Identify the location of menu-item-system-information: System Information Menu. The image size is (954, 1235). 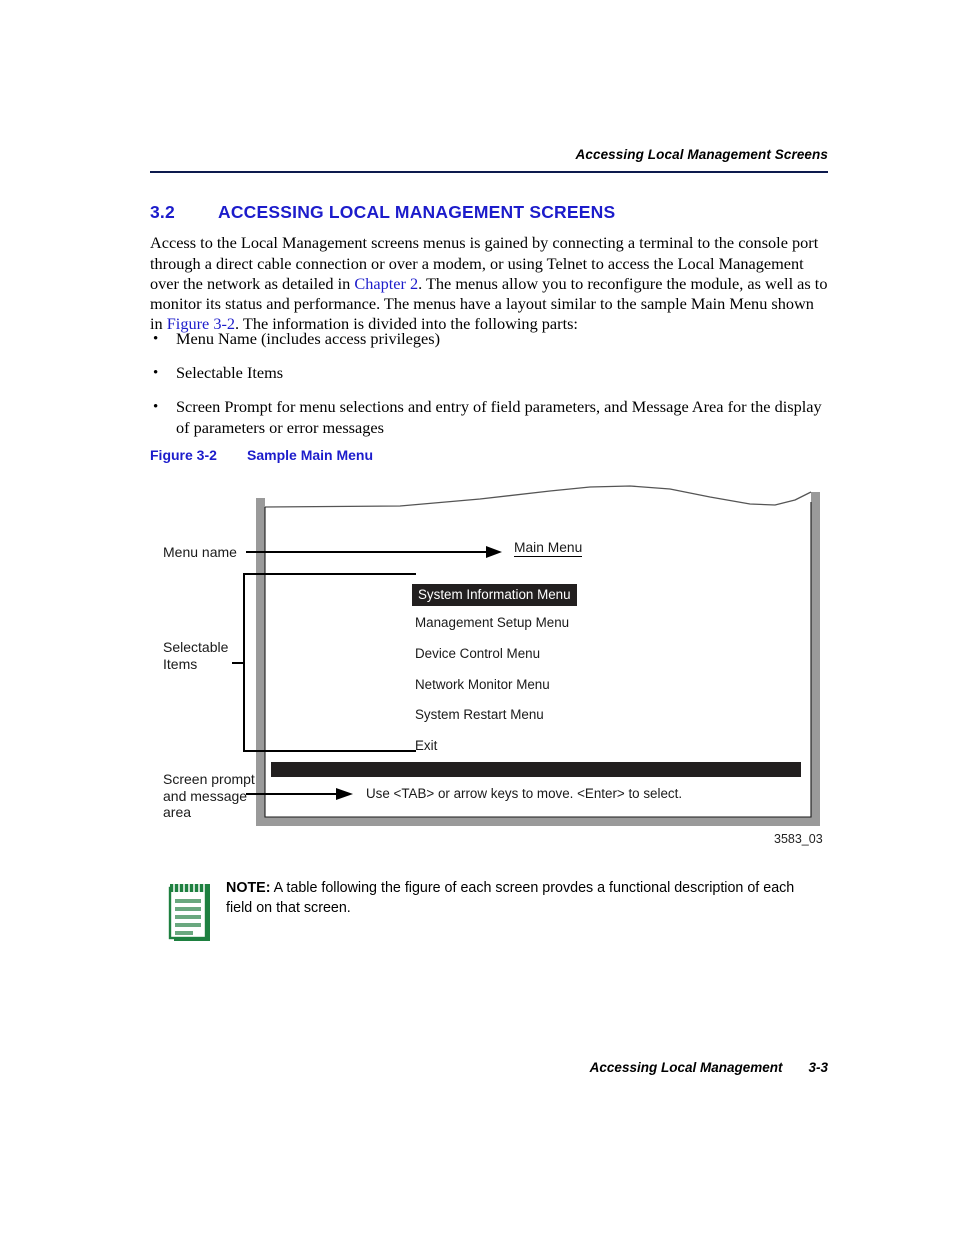
(494, 595).